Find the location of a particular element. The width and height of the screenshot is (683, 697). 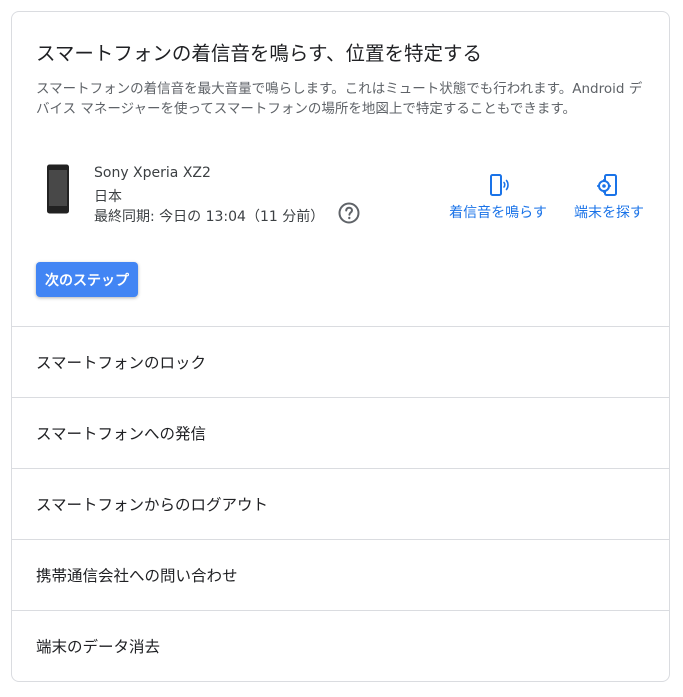

phone-image is located at coordinates (58, 189).